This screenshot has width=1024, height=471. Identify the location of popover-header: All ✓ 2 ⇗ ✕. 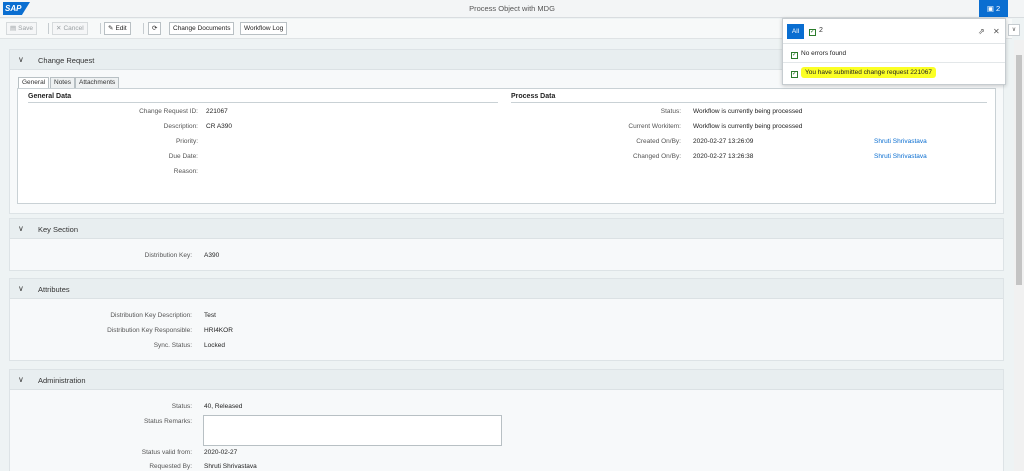
(894, 31).